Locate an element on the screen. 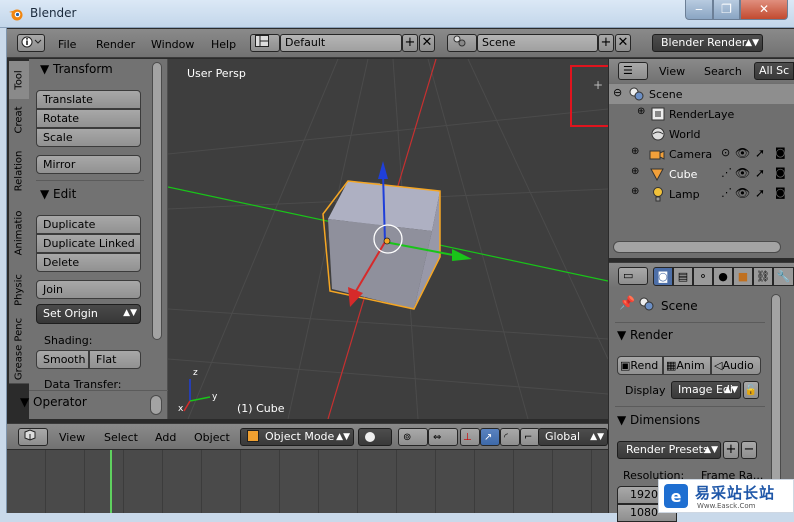 The width and height of the screenshot is (794, 522). tool-shelf-scrollbar is located at coordinates (157, 201).